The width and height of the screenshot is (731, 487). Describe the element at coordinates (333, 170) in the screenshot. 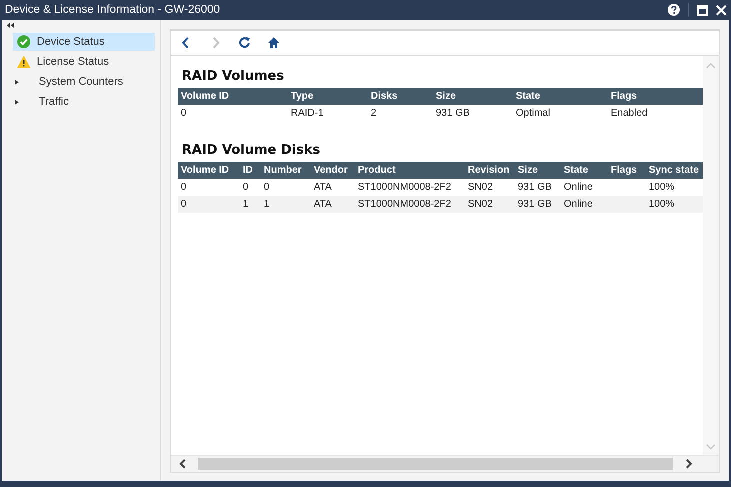

I see `column-header: Vendor` at that location.